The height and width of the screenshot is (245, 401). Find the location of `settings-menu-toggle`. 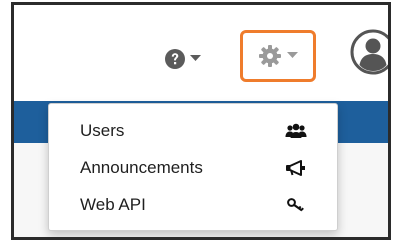

settings-menu-toggle is located at coordinates (278, 56).